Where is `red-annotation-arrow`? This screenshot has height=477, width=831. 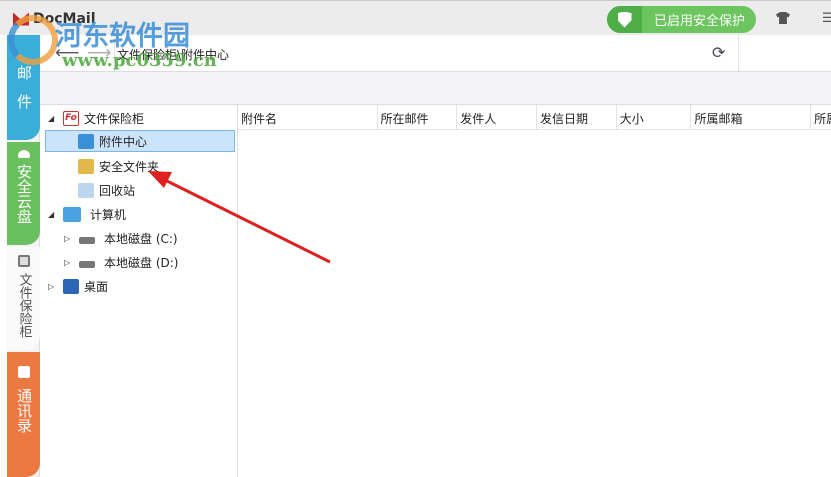
red-annotation-arrow is located at coordinates (239, 217).